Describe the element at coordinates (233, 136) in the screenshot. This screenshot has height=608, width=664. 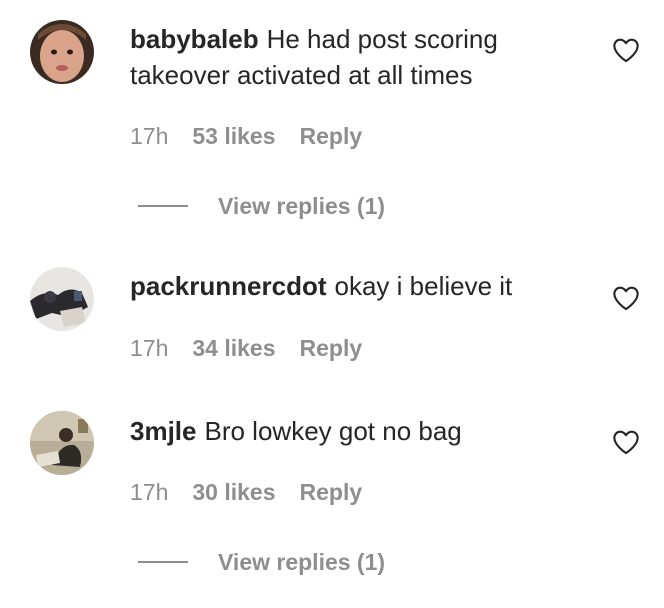
I see `comment-likes: 53 likes` at that location.